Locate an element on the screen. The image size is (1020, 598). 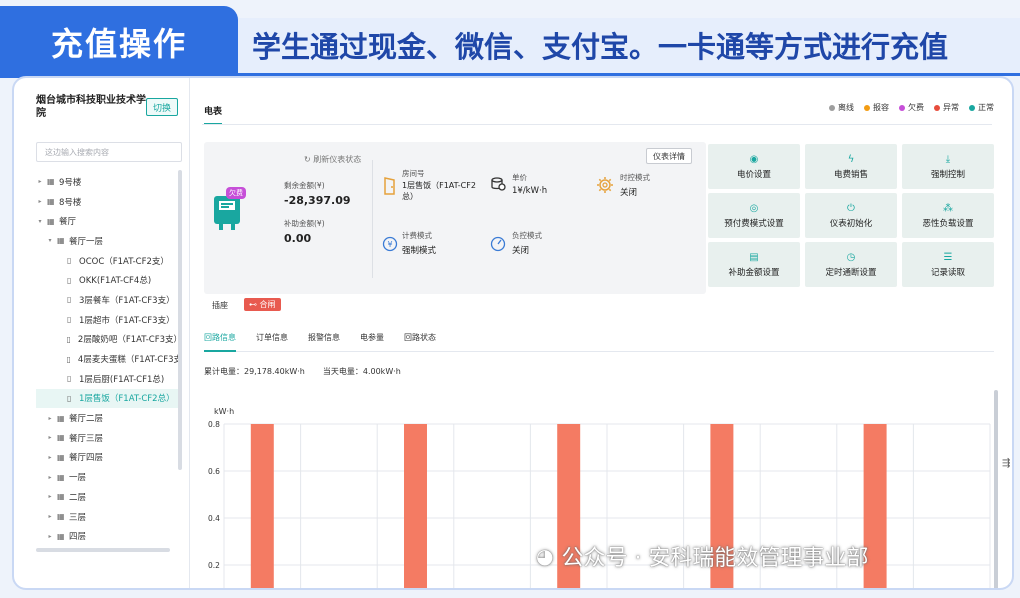
action-button: ☰ 记录读取 is located at coordinates (948, 264).